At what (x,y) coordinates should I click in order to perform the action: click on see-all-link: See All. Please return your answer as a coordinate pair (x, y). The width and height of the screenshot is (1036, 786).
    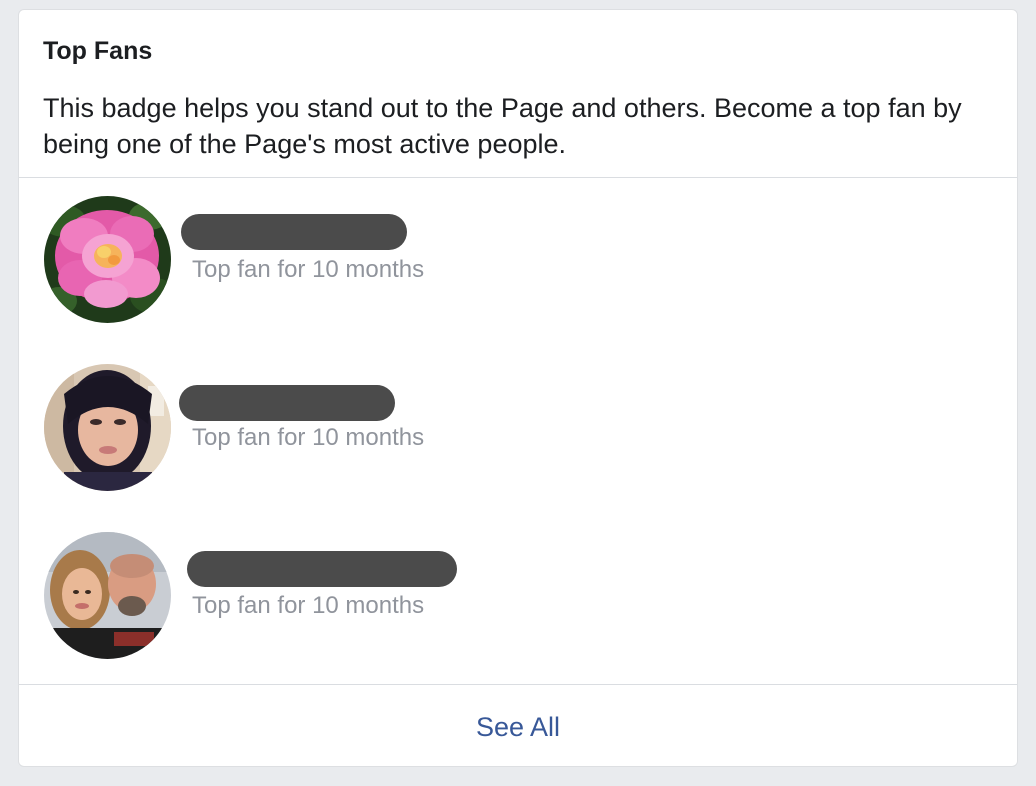
    Looking at the image, I should click on (518, 725).